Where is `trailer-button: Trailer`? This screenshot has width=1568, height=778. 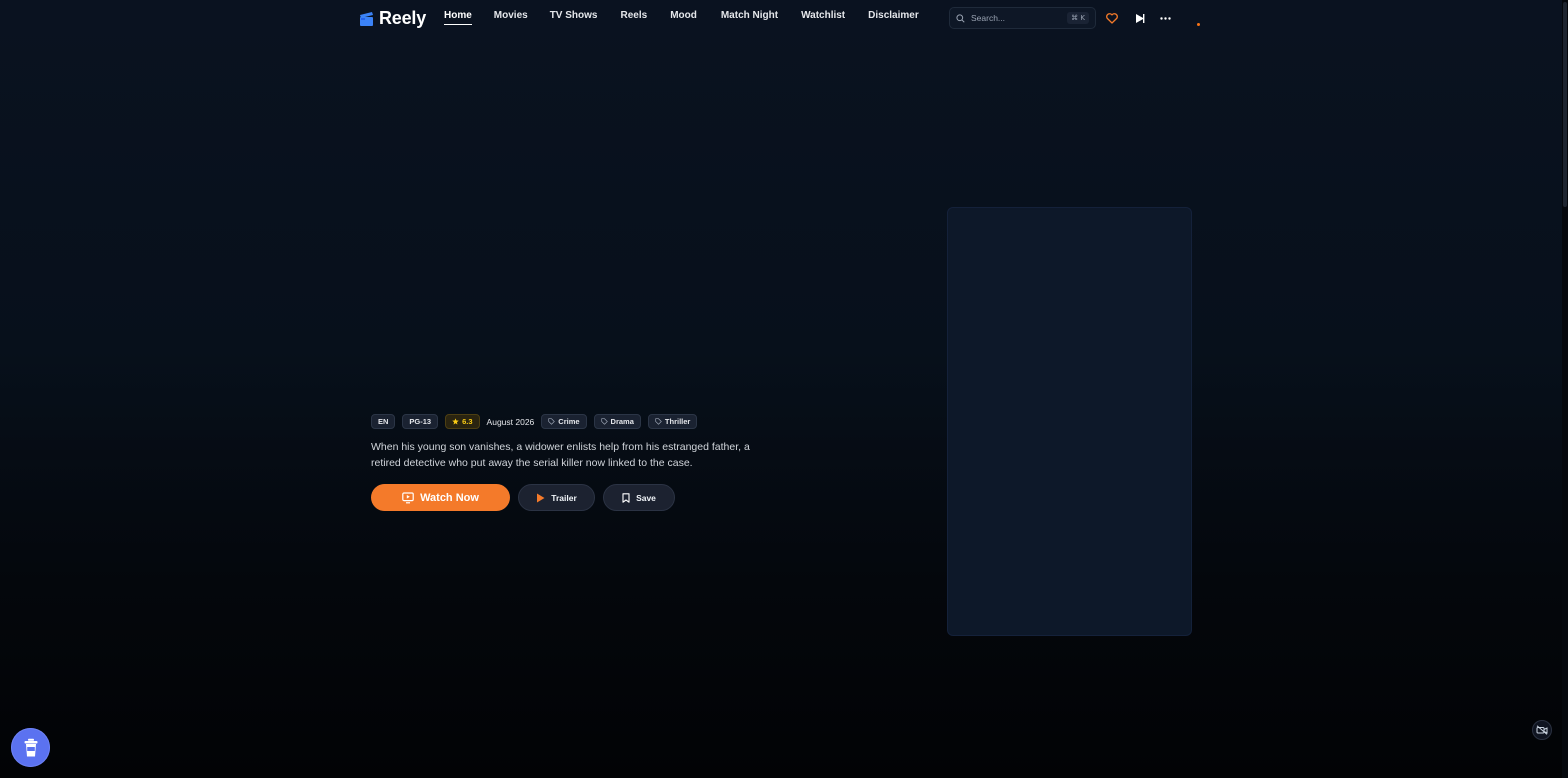
trailer-button: Trailer is located at coordinates (556, 497).